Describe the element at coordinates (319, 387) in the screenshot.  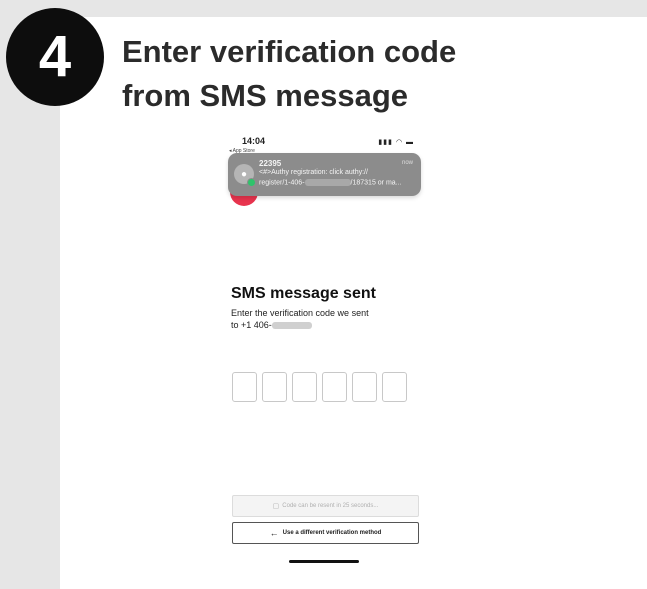
I see `verification-code-input-group` at that location.